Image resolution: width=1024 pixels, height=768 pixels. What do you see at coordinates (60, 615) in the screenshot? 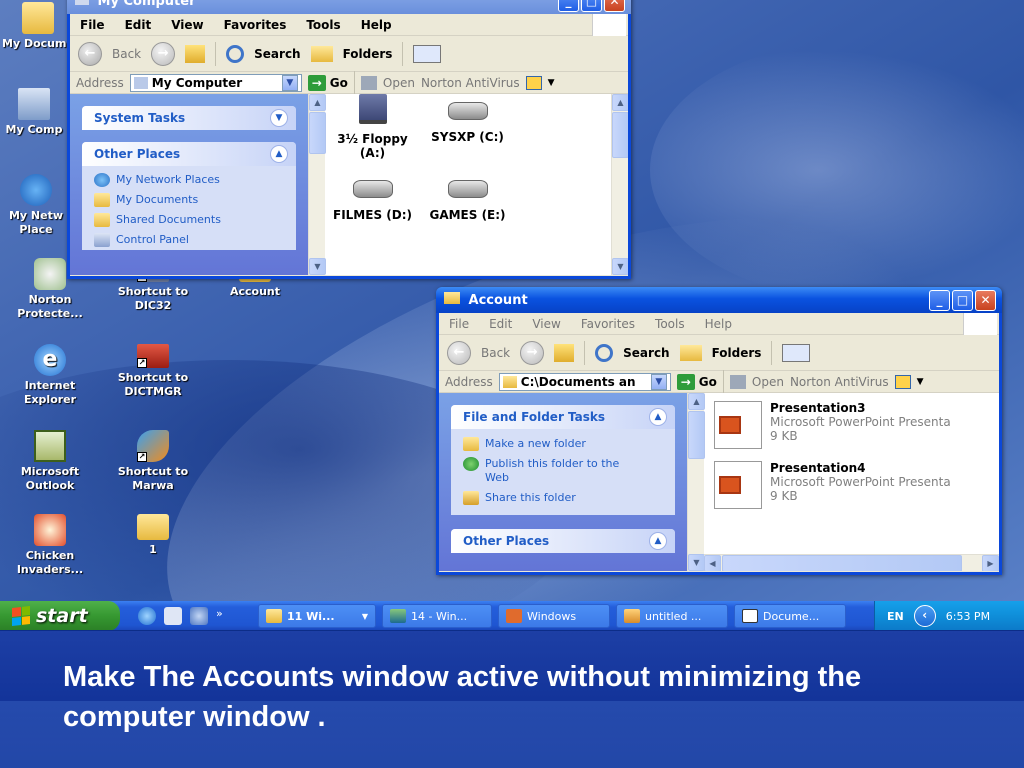
I see `start-button: start` at bounding box center [60, 615].